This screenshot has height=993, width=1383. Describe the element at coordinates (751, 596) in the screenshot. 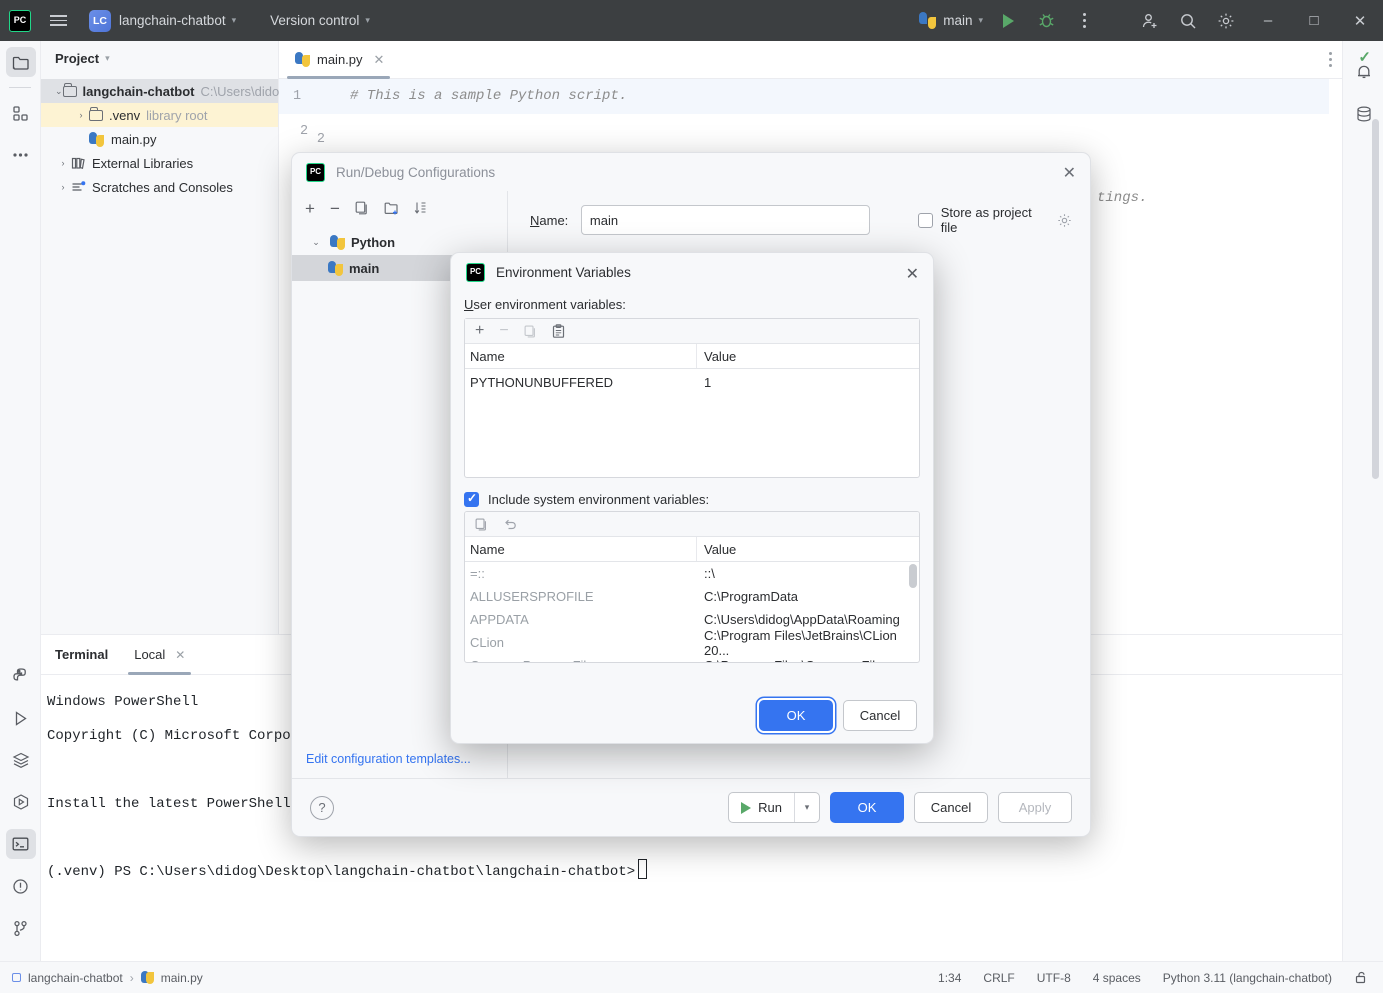

I see `system-env-value: C:\ProgramData` at that location.